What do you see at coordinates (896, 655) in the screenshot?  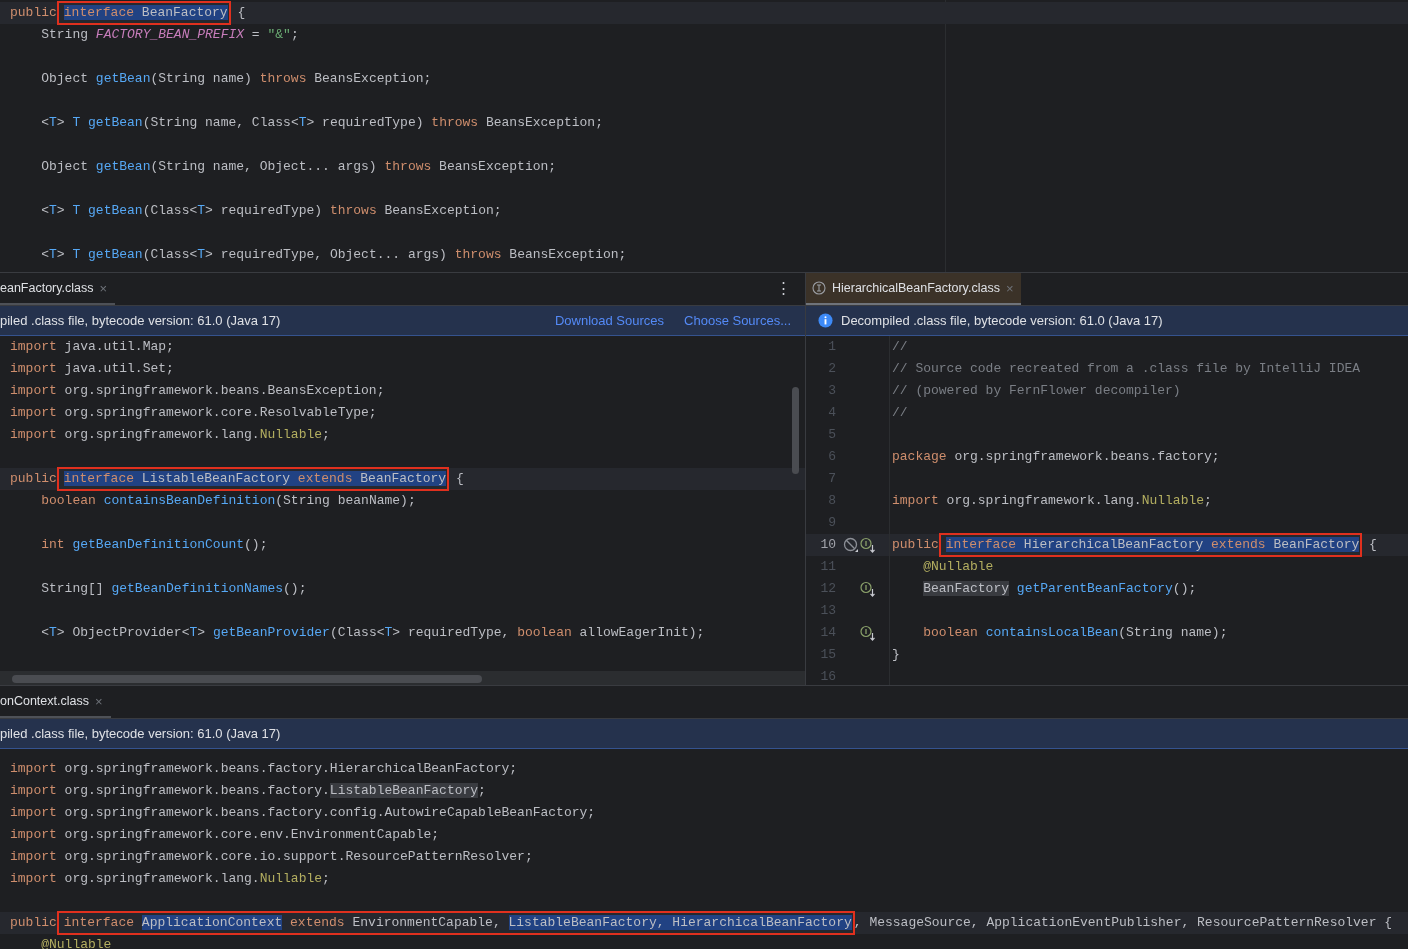 I see `code-line: }` at bounding box center [896, 655].